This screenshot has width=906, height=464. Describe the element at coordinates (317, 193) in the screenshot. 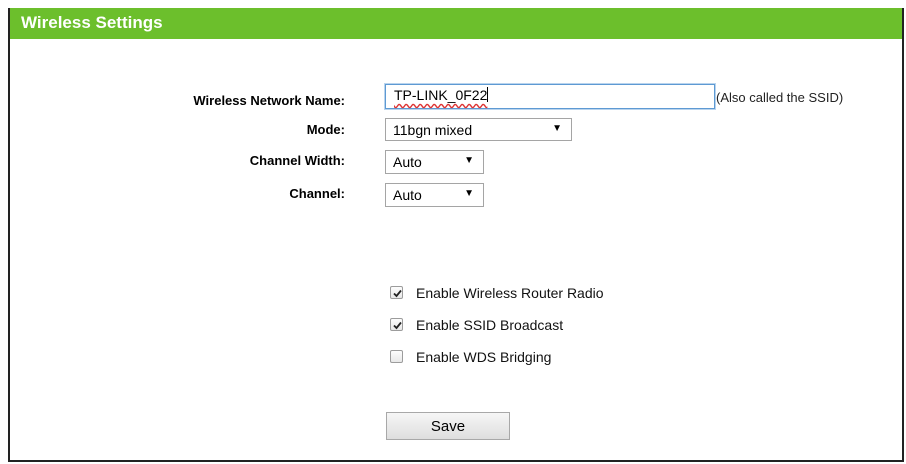

I see `channel-label: Channel:` at that location.